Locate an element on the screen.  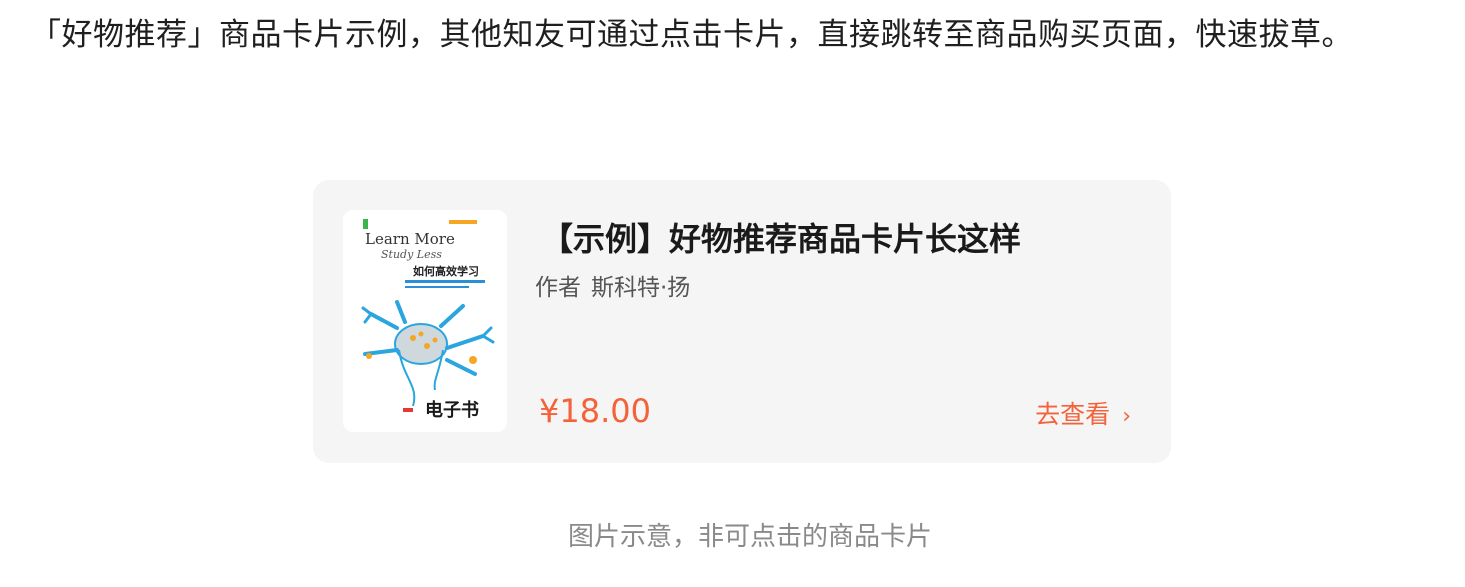
product-price: ¥18.00 is located at coordinates (595, 411).